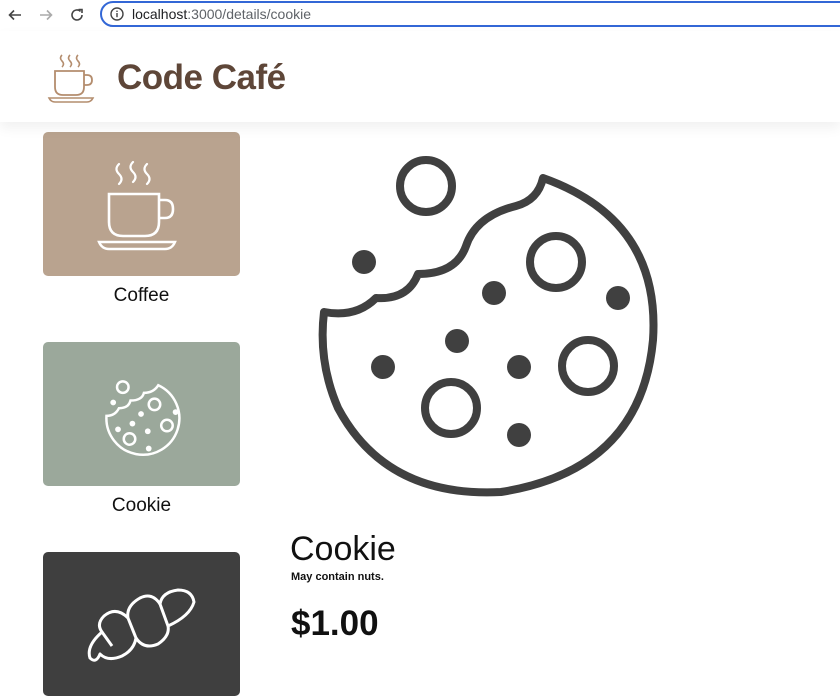 The height and width of the screenshot is (696, 840). Describe the element at coordinates (201, 78) in the screenshot. I see `site-title: Code Café` at that location.